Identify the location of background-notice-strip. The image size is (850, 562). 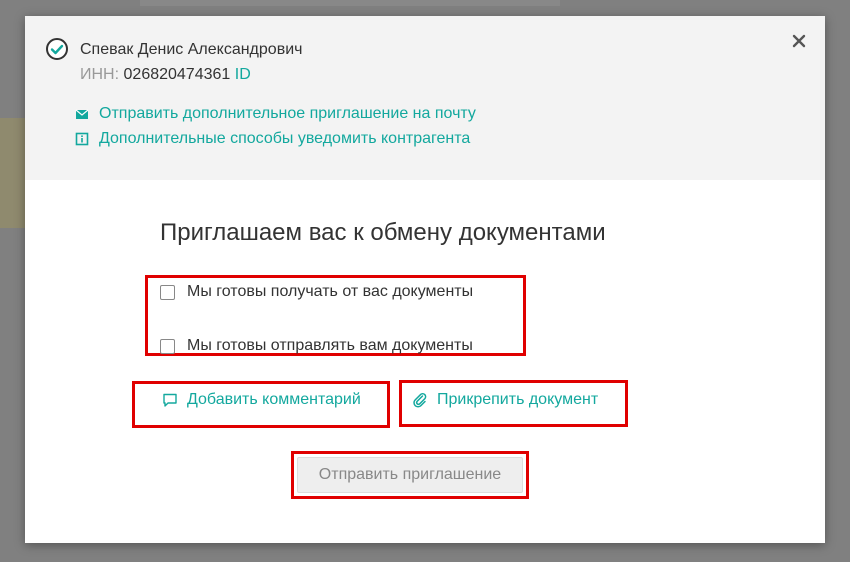
(12, 173).